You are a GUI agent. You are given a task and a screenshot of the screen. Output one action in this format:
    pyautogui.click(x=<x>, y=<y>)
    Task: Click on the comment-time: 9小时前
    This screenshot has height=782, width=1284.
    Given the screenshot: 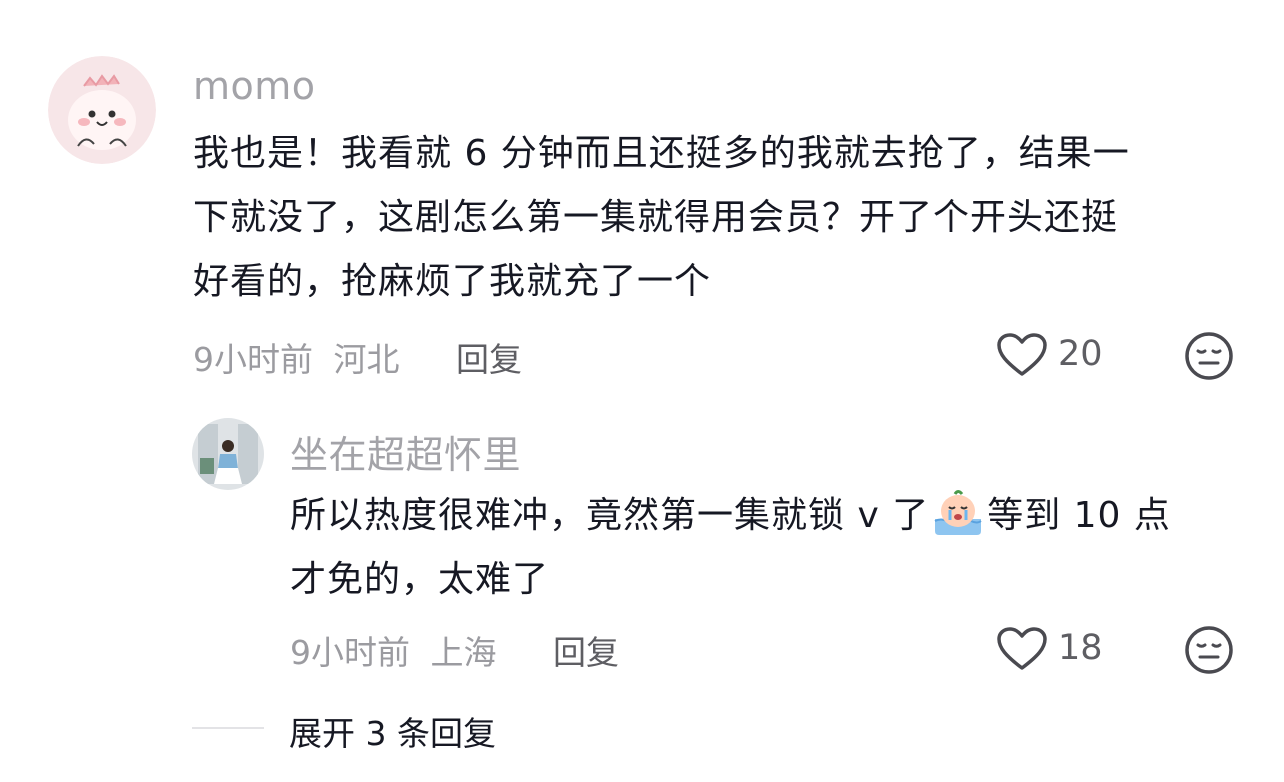 What is the action you would take?
    pyautogui.click(x=253, y=359)
    